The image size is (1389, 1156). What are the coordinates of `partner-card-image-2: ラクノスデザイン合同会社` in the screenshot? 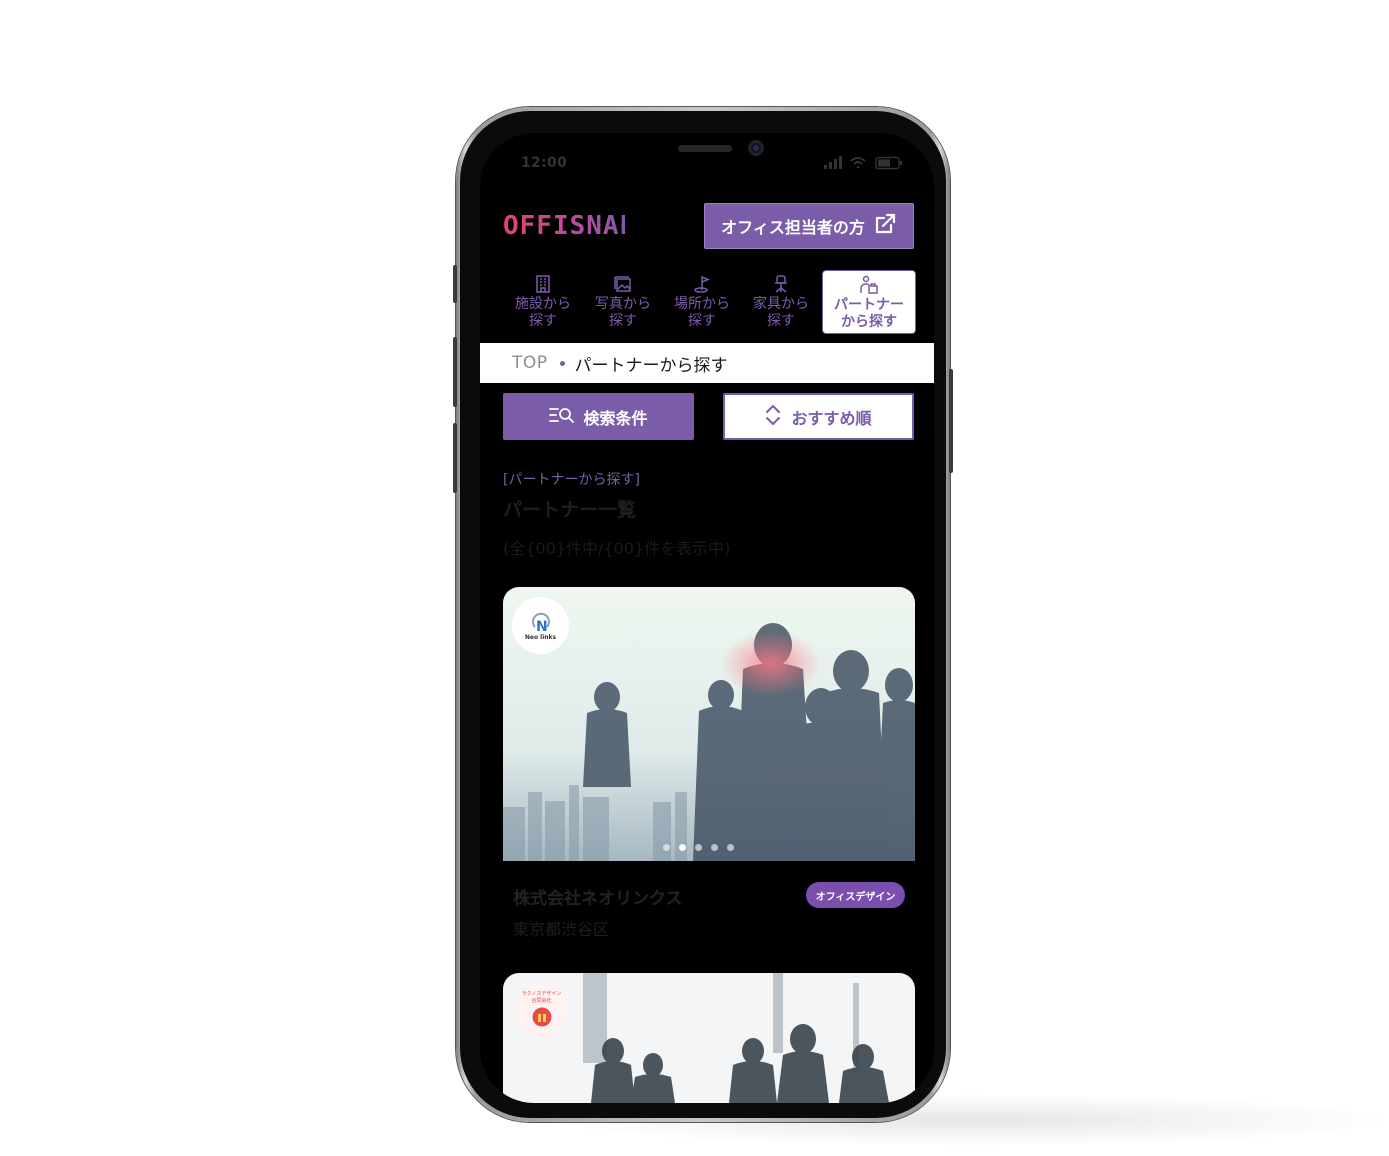 It's located at (709, 1038).